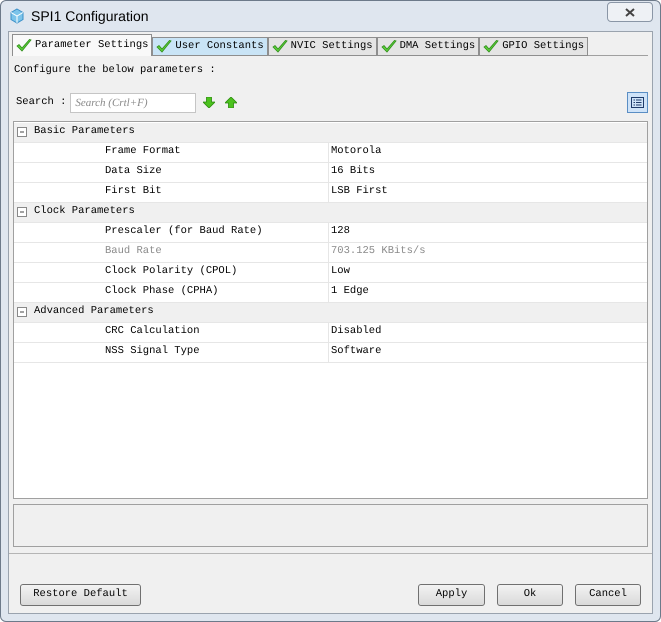  Describe the element at coordinates (358, 192) in the screenshot. I see `parameter-value: LSB First` at that location.